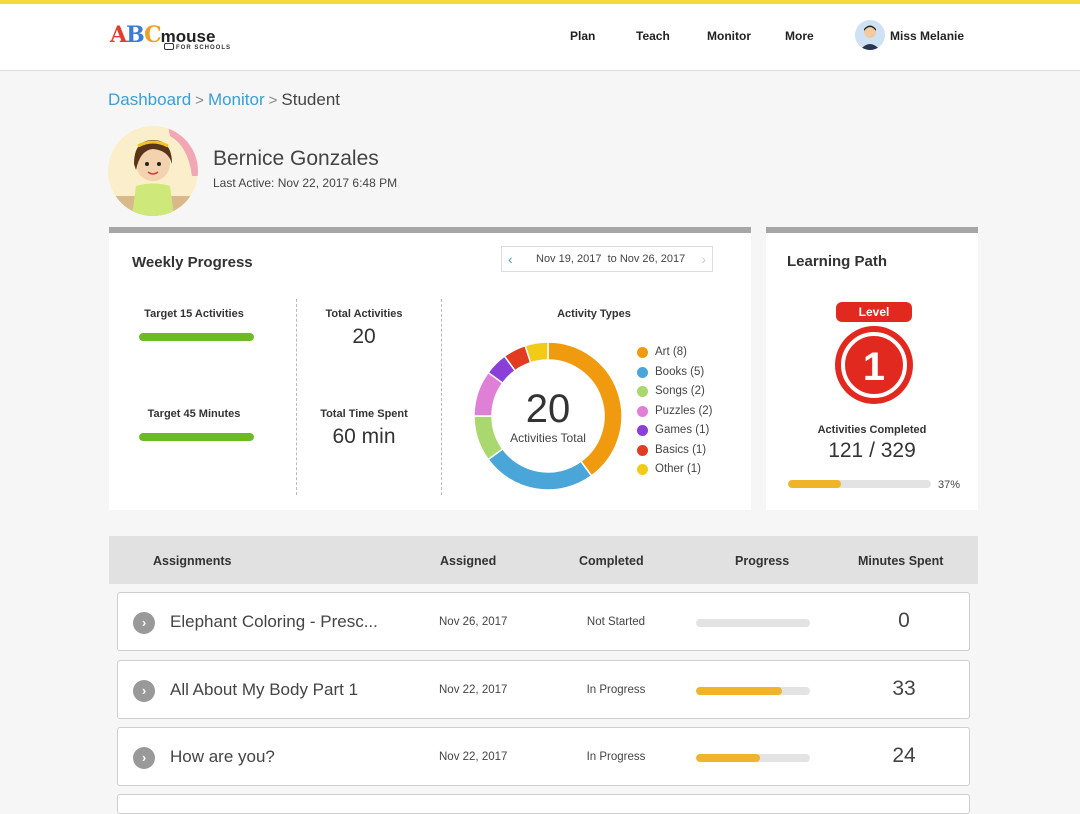 This screenshot has height=814, width=1080. Describe the element at coordinates (681, 449) in the screenshot. I see `legend-label: Basics (1)` at that location.